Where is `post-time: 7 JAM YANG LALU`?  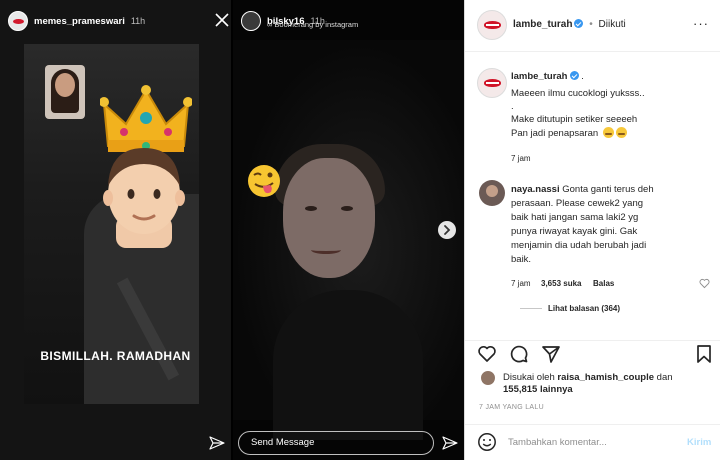 post-time: 7 JAM YANG LALU is located at coordinates (511, 407).